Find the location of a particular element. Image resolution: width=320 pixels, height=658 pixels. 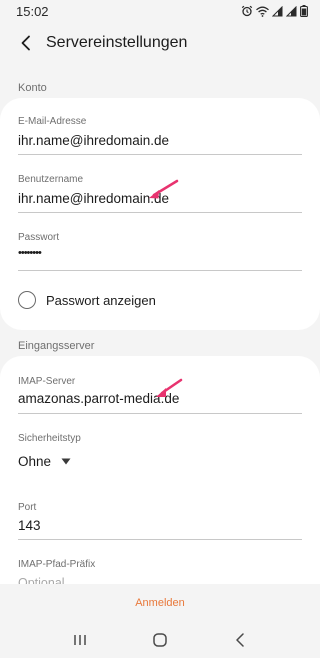

nav-back-button is located at coordinates (240, 640).